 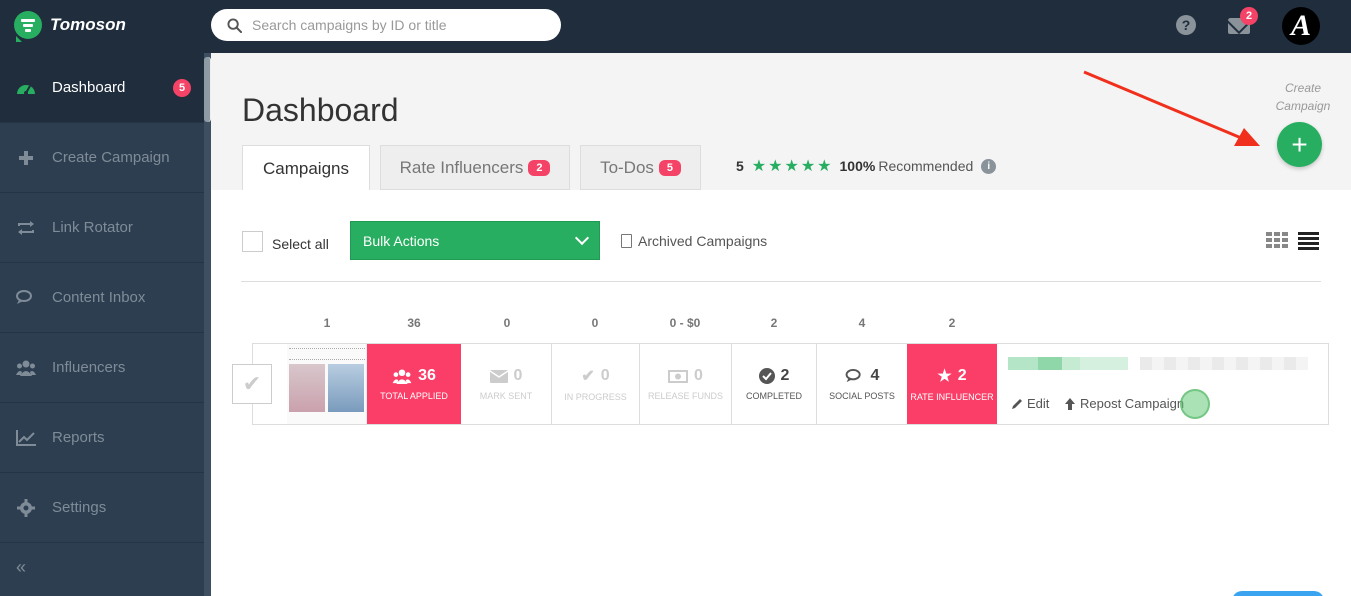 I want to click on create-campaign-label: Create Campaign, so click(x=1303, y=97).